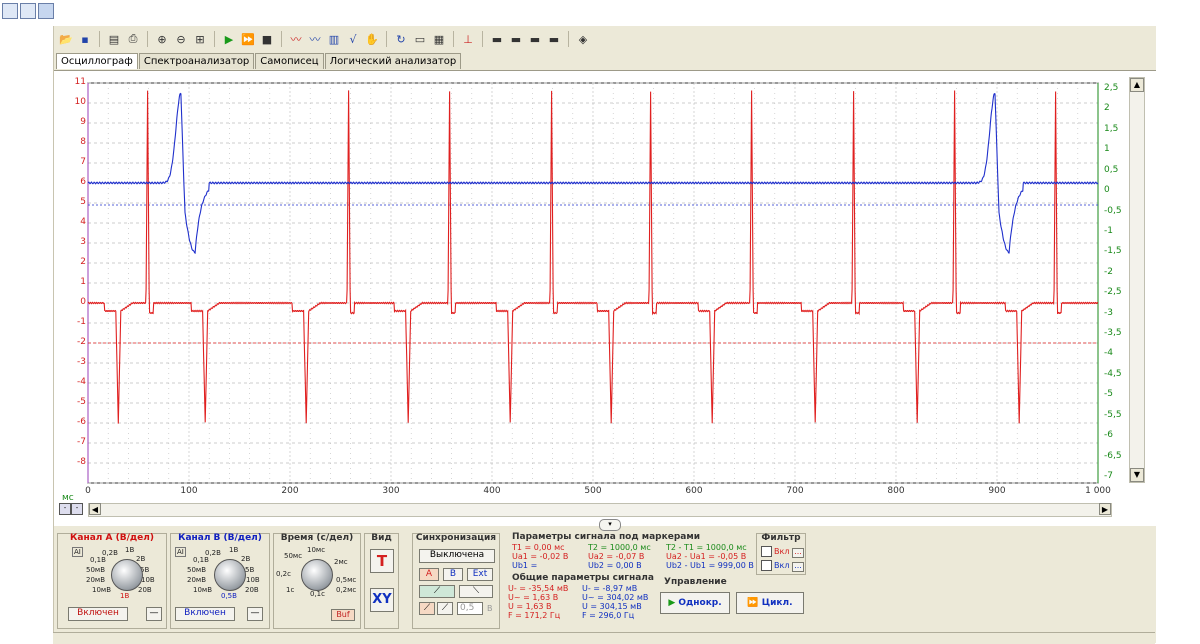  Describe the element at coordinates (205, 614) in the screenshot. I see `channel-b-enable-button: Включен` at that location.